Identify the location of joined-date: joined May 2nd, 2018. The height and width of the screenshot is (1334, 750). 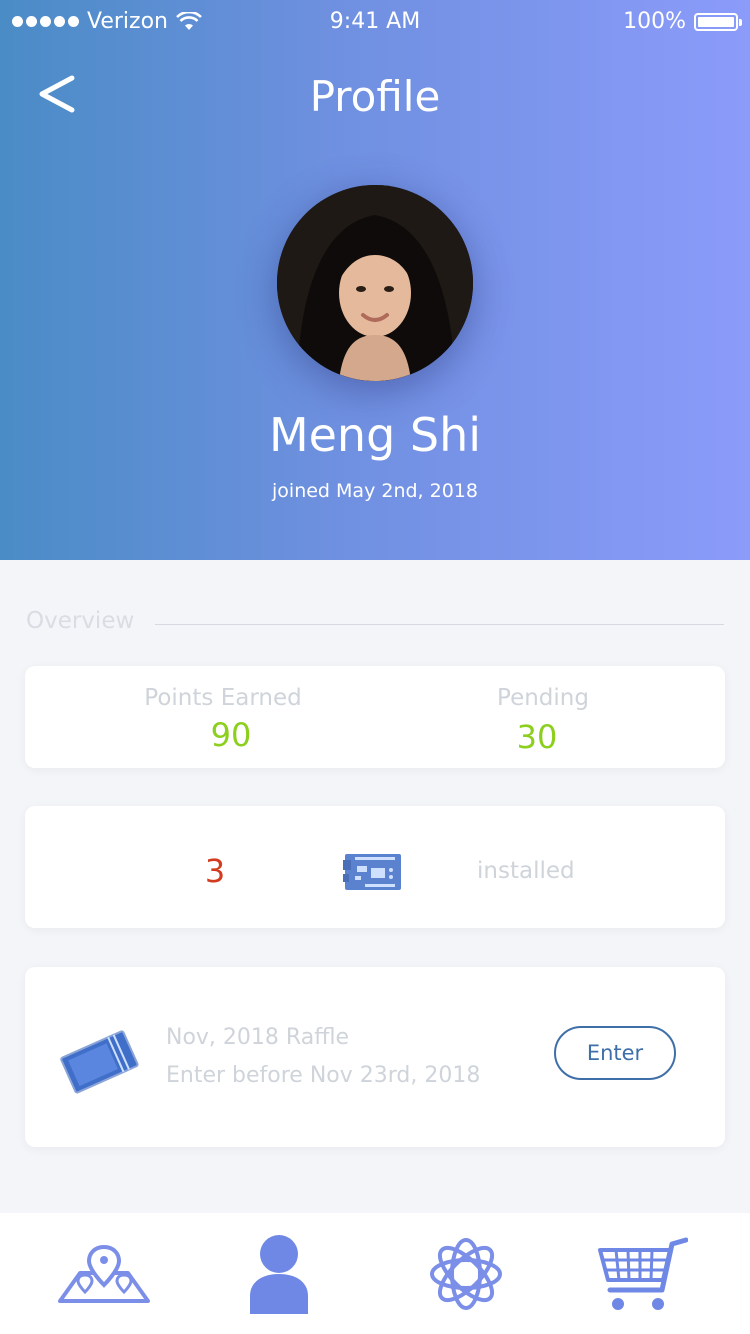
(375, 491).